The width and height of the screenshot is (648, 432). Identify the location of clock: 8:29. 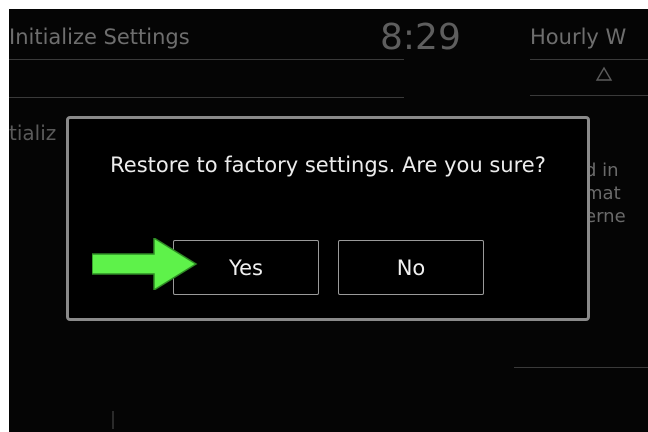
(420, 37).